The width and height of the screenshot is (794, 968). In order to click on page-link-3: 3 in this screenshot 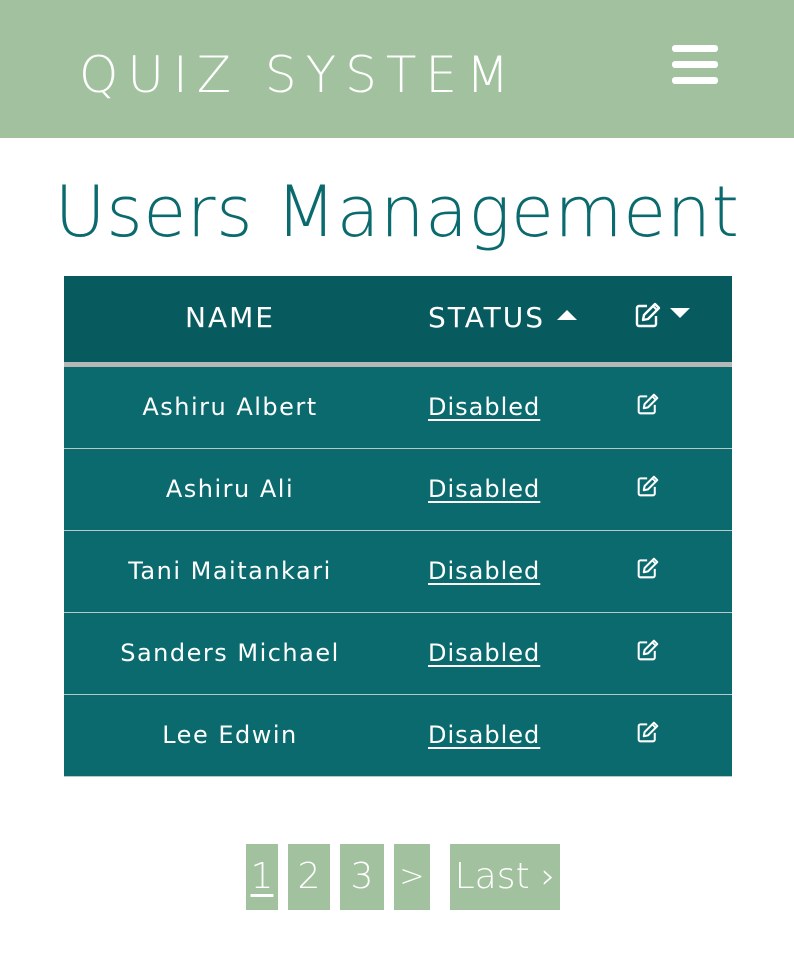, I will do `click(362, 877)`.